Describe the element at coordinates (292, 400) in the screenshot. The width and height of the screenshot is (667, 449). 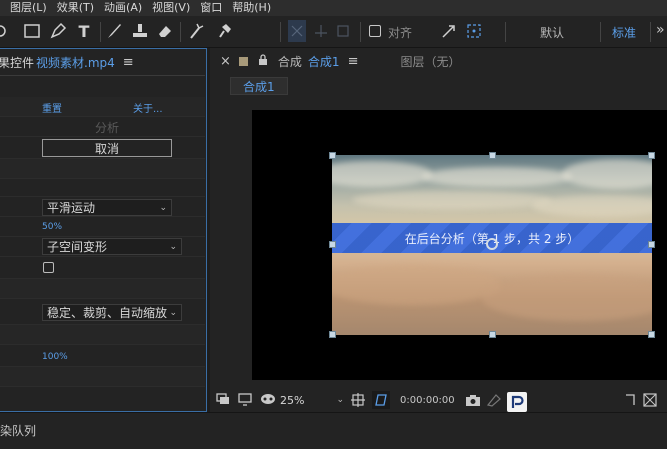
I see `zoom-value: 25%` at that location.